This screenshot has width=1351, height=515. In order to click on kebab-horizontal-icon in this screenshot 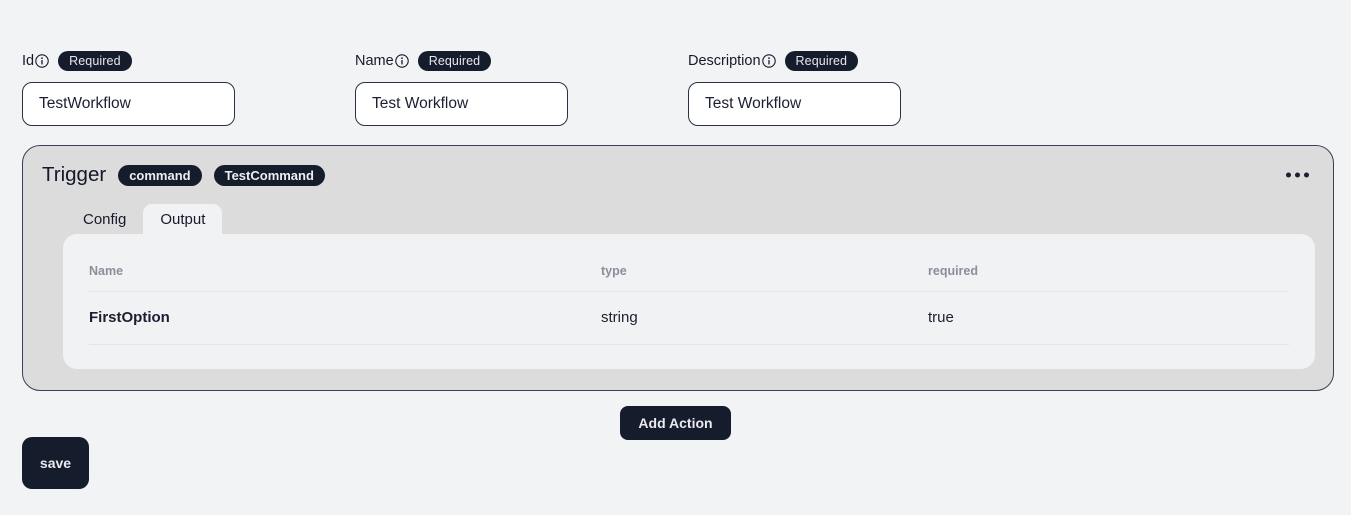, I will do `click(1297, 175)`.